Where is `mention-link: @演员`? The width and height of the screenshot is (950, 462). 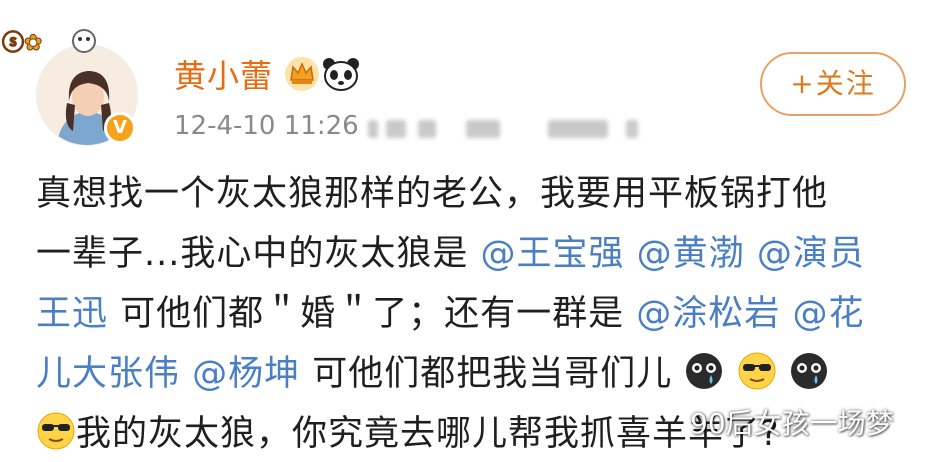
mention-link: @演员 is located at coordinates (811, 254).